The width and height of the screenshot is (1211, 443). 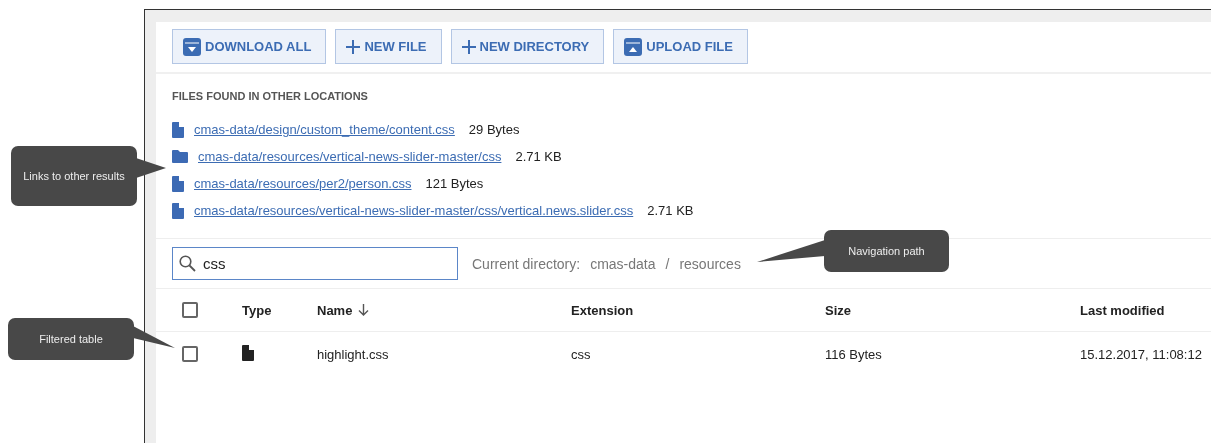 I want to click on toolbar-button: NEW DIRECTORY, so click(x=527, y=46).